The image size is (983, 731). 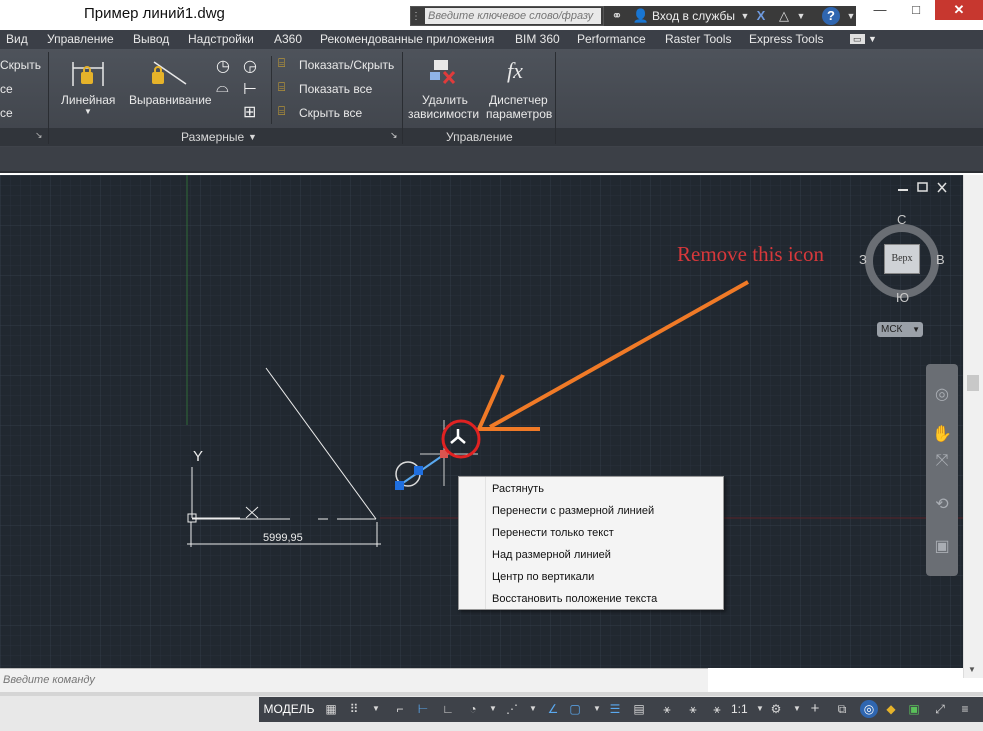 What do you see at coordinates (591, 533) in the screenshot?
I see `menu-item-move-text-only: Перенести только текст` at bounding box center [591, 533].